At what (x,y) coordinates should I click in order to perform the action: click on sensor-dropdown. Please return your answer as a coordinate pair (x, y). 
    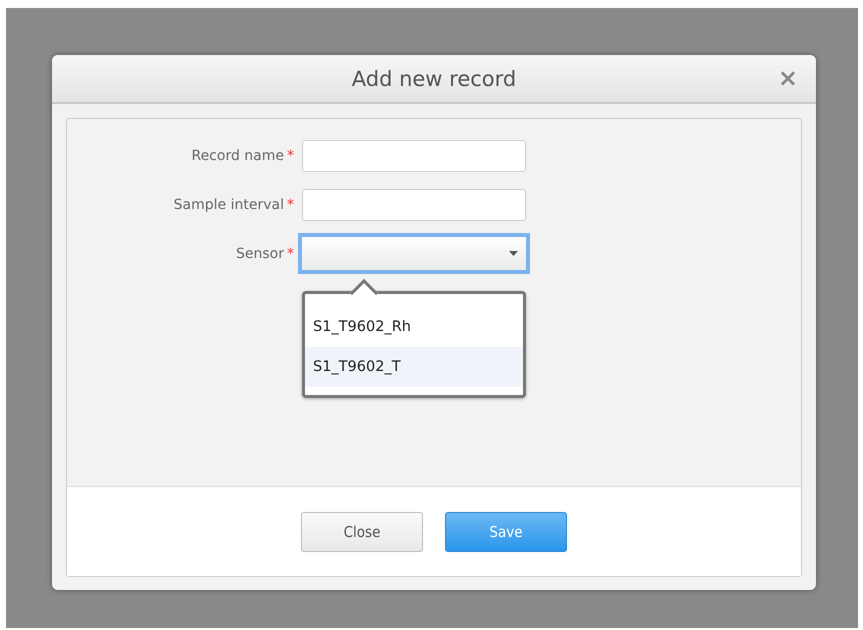
    Looking at the image, I should click on (414, 253).